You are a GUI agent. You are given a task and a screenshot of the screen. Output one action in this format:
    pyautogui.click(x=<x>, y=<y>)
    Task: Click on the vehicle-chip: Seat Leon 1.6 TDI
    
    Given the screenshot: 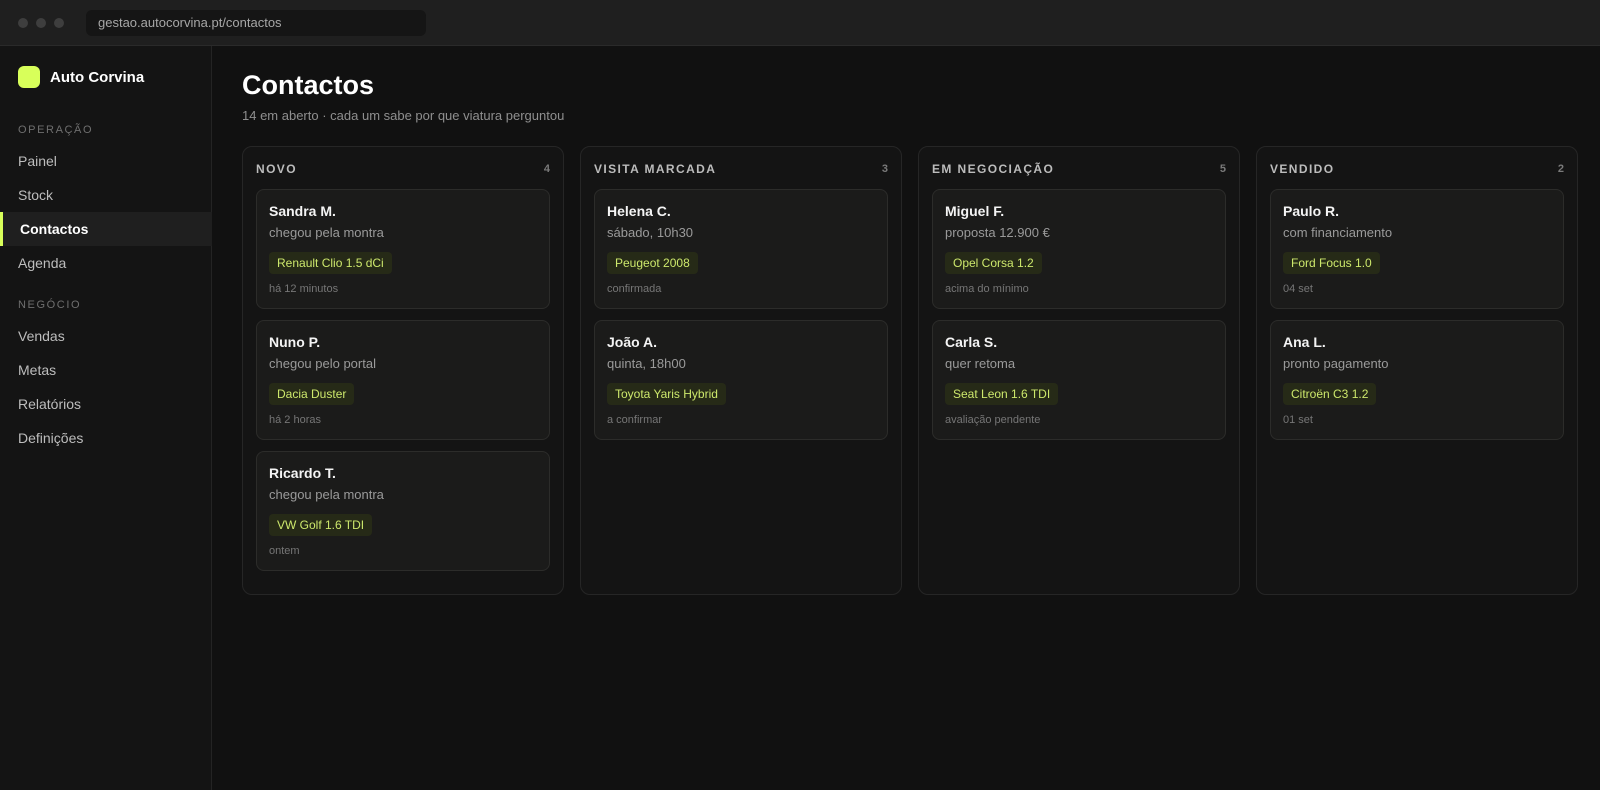 What is the action you would take?
    pyautogui.click(x=1002, y=394)
    